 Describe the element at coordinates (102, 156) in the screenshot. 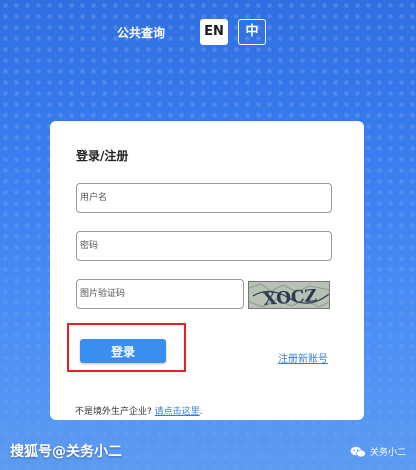

I see `login-title: 登录/注册` at that location.